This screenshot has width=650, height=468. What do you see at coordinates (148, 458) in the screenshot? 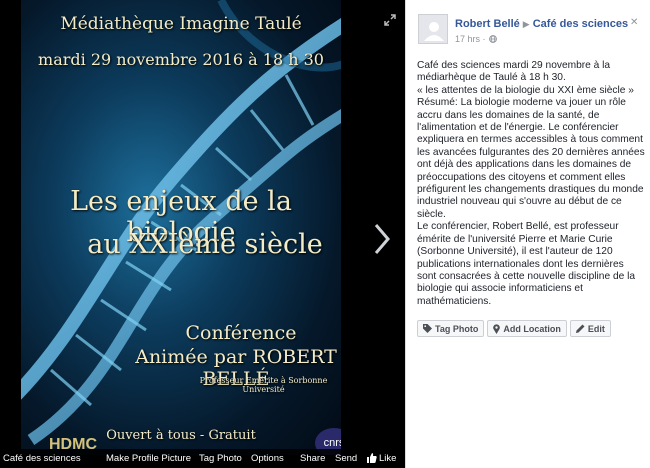
I see `make-profile-picture-button: Make Profile Picture` at bounding box center [148, 458].